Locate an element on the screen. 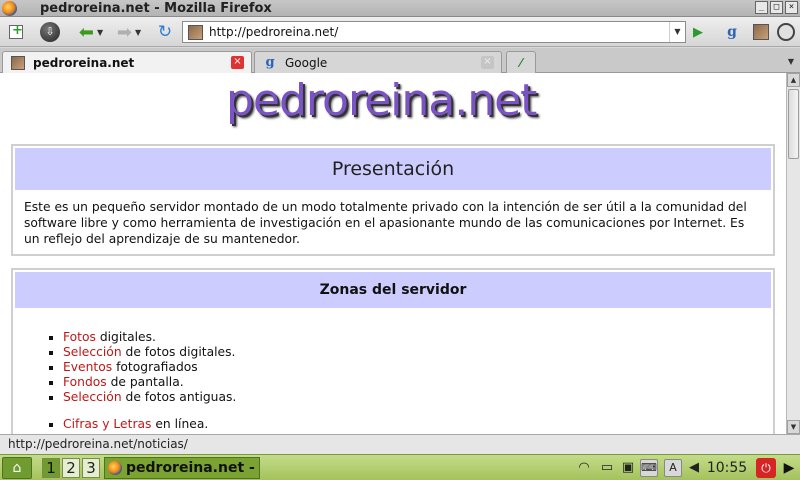 Image resolution: width=800 pixels, height=480 pixels. workspace-1-button: 1 is located at coordinates (51, 468).